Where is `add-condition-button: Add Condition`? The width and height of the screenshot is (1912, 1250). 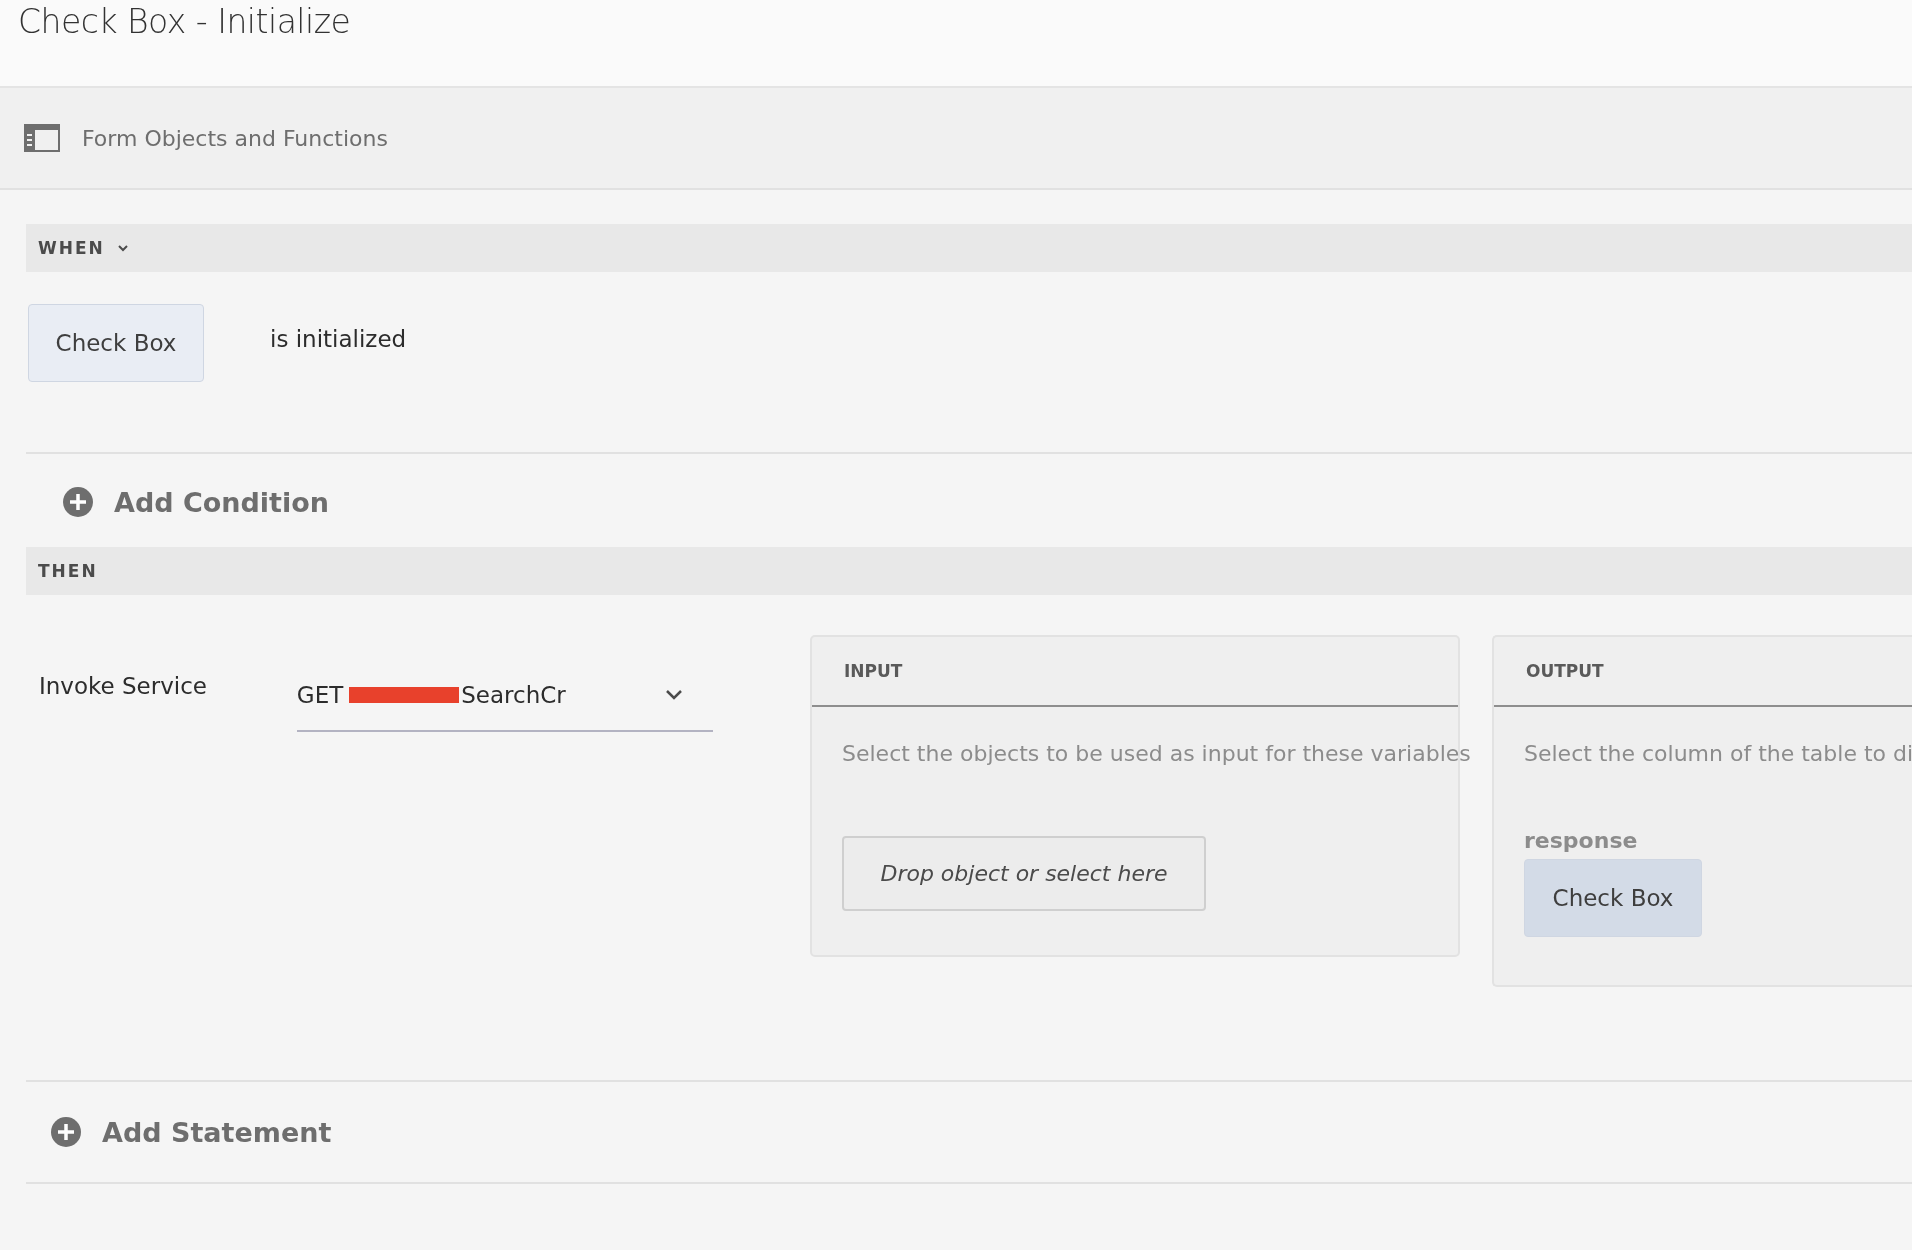
add-condition-button: Add Condition is located at coordinates (196, 502).